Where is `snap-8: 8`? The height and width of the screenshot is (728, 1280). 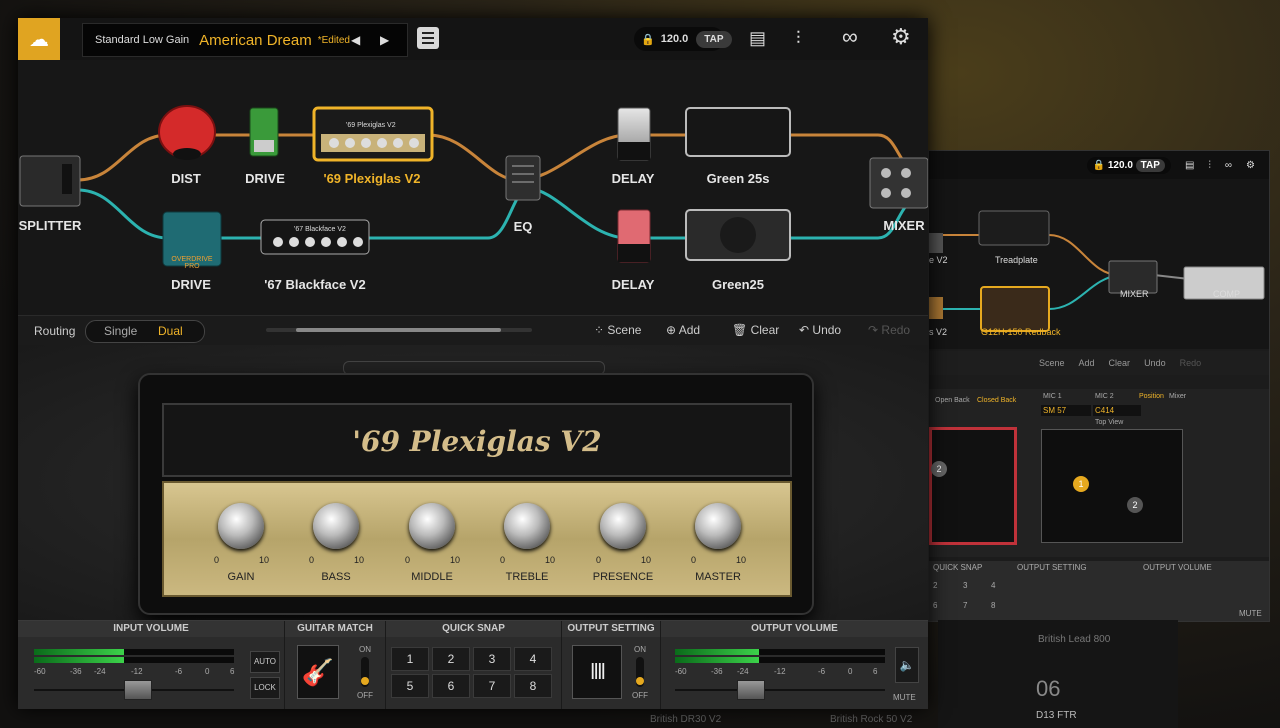
snap-8: 8 is located at coordinates (533, 686).